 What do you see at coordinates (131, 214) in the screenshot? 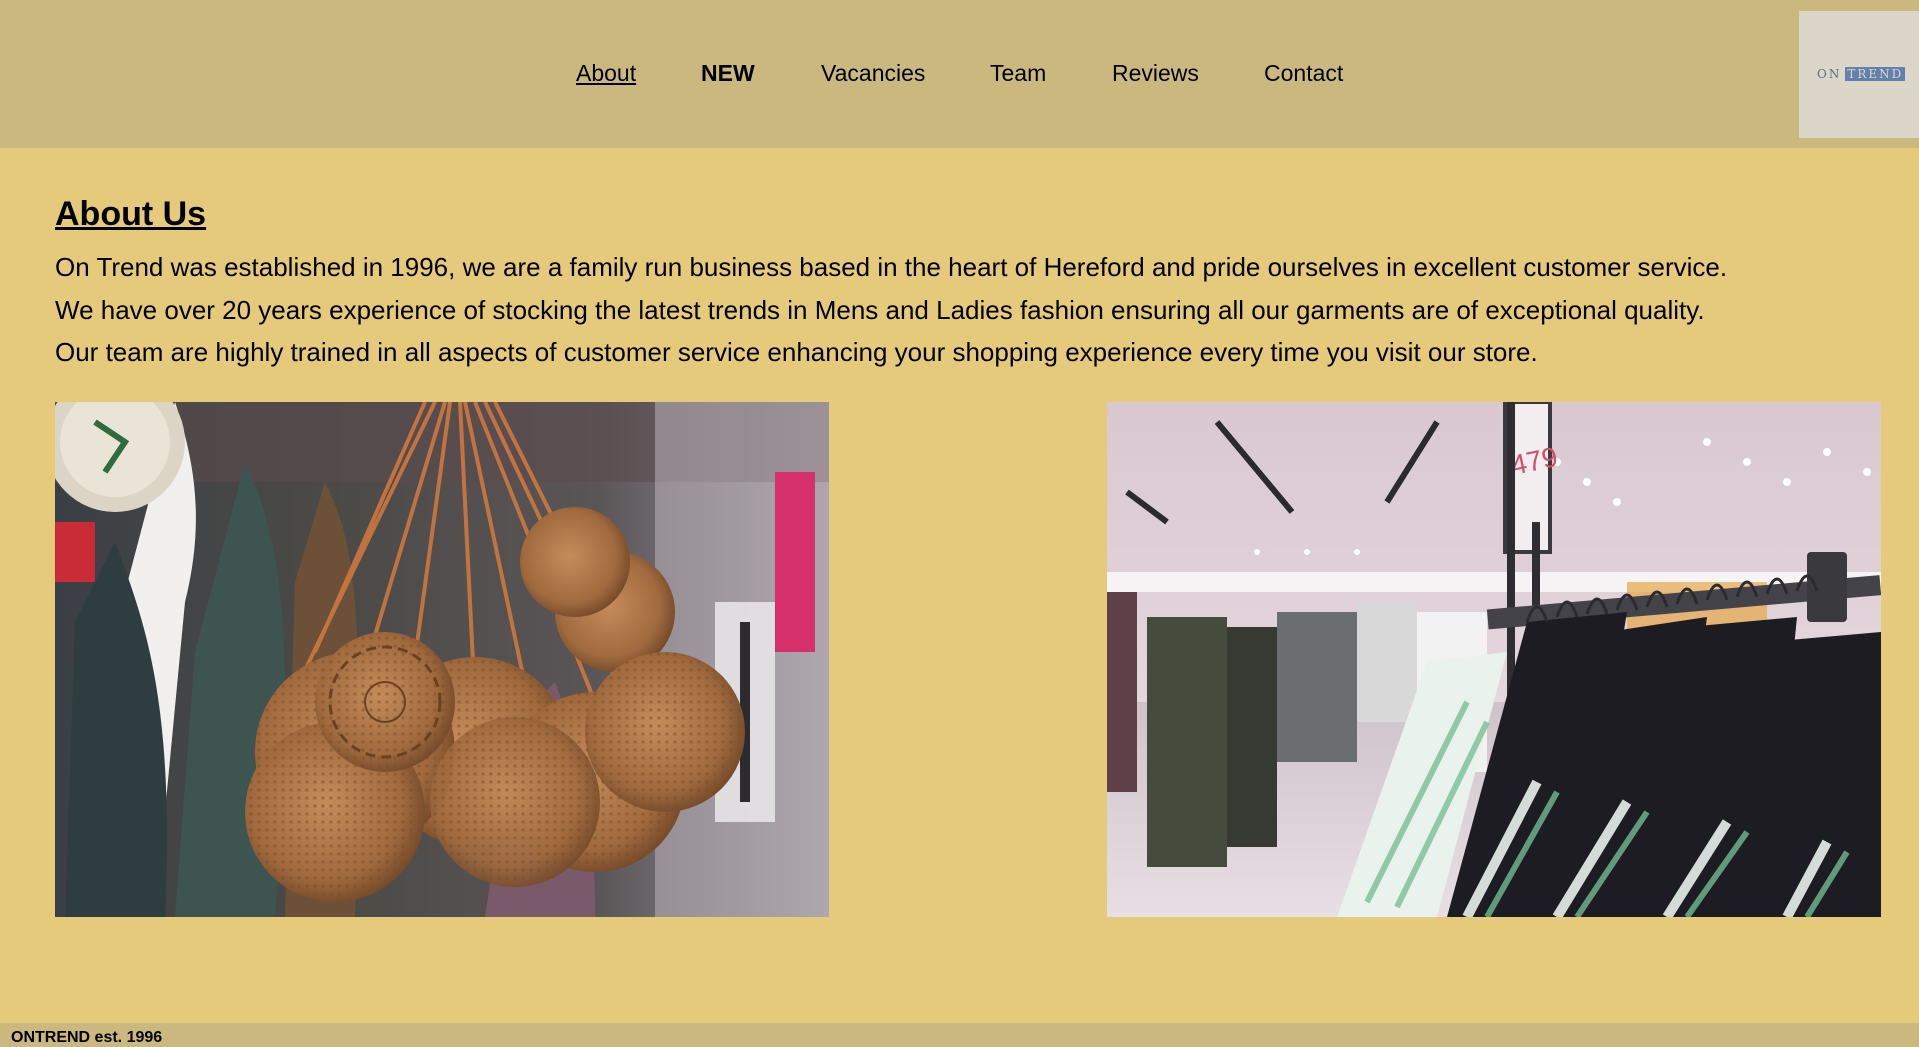
I see `page-title: About Us` at bounding box center [131, 214].